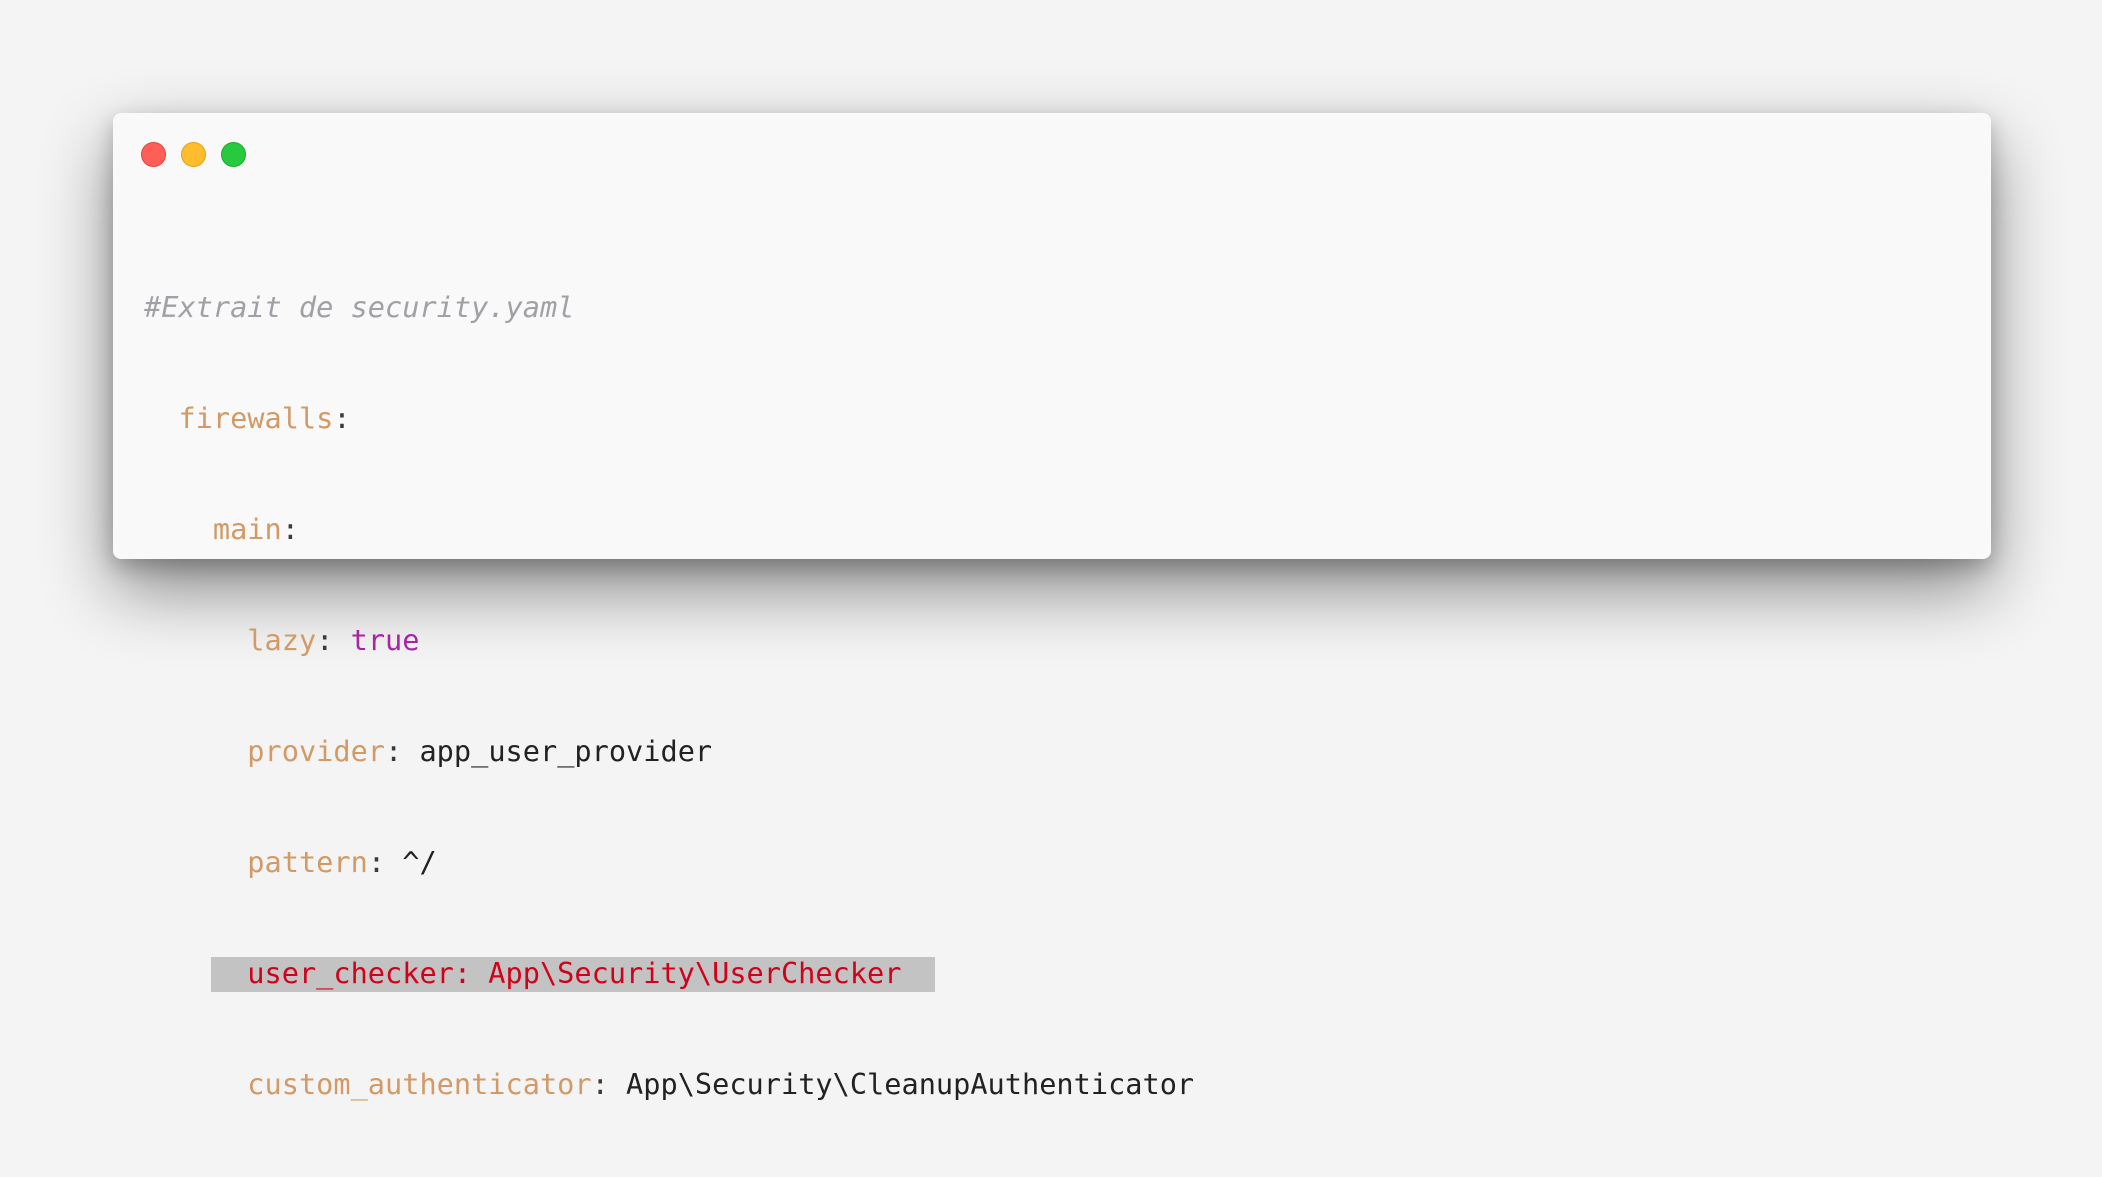  What do you see at coordinates (669, 640) in the screenshot?
I see `code-line-lazy: lazy: true` at bounding box center [669, 640].